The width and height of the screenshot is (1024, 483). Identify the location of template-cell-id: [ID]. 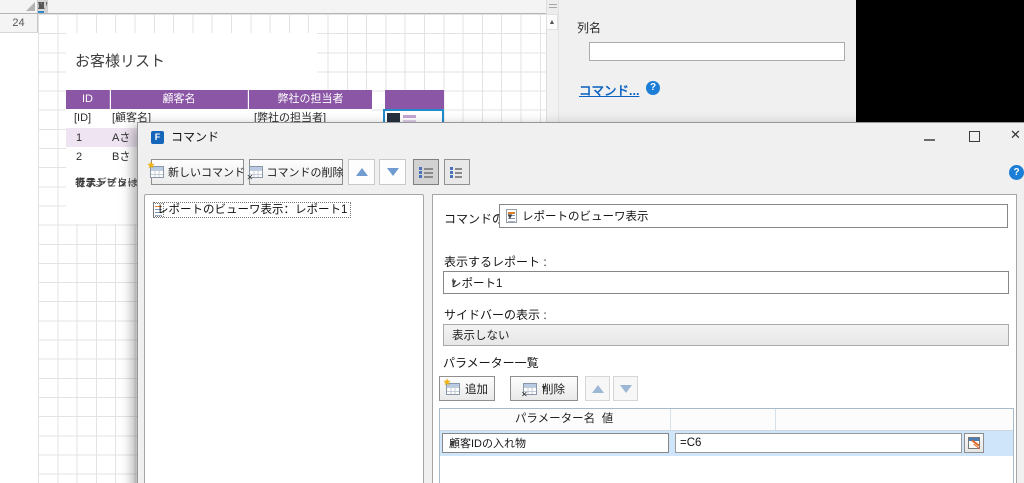
(82, 118).